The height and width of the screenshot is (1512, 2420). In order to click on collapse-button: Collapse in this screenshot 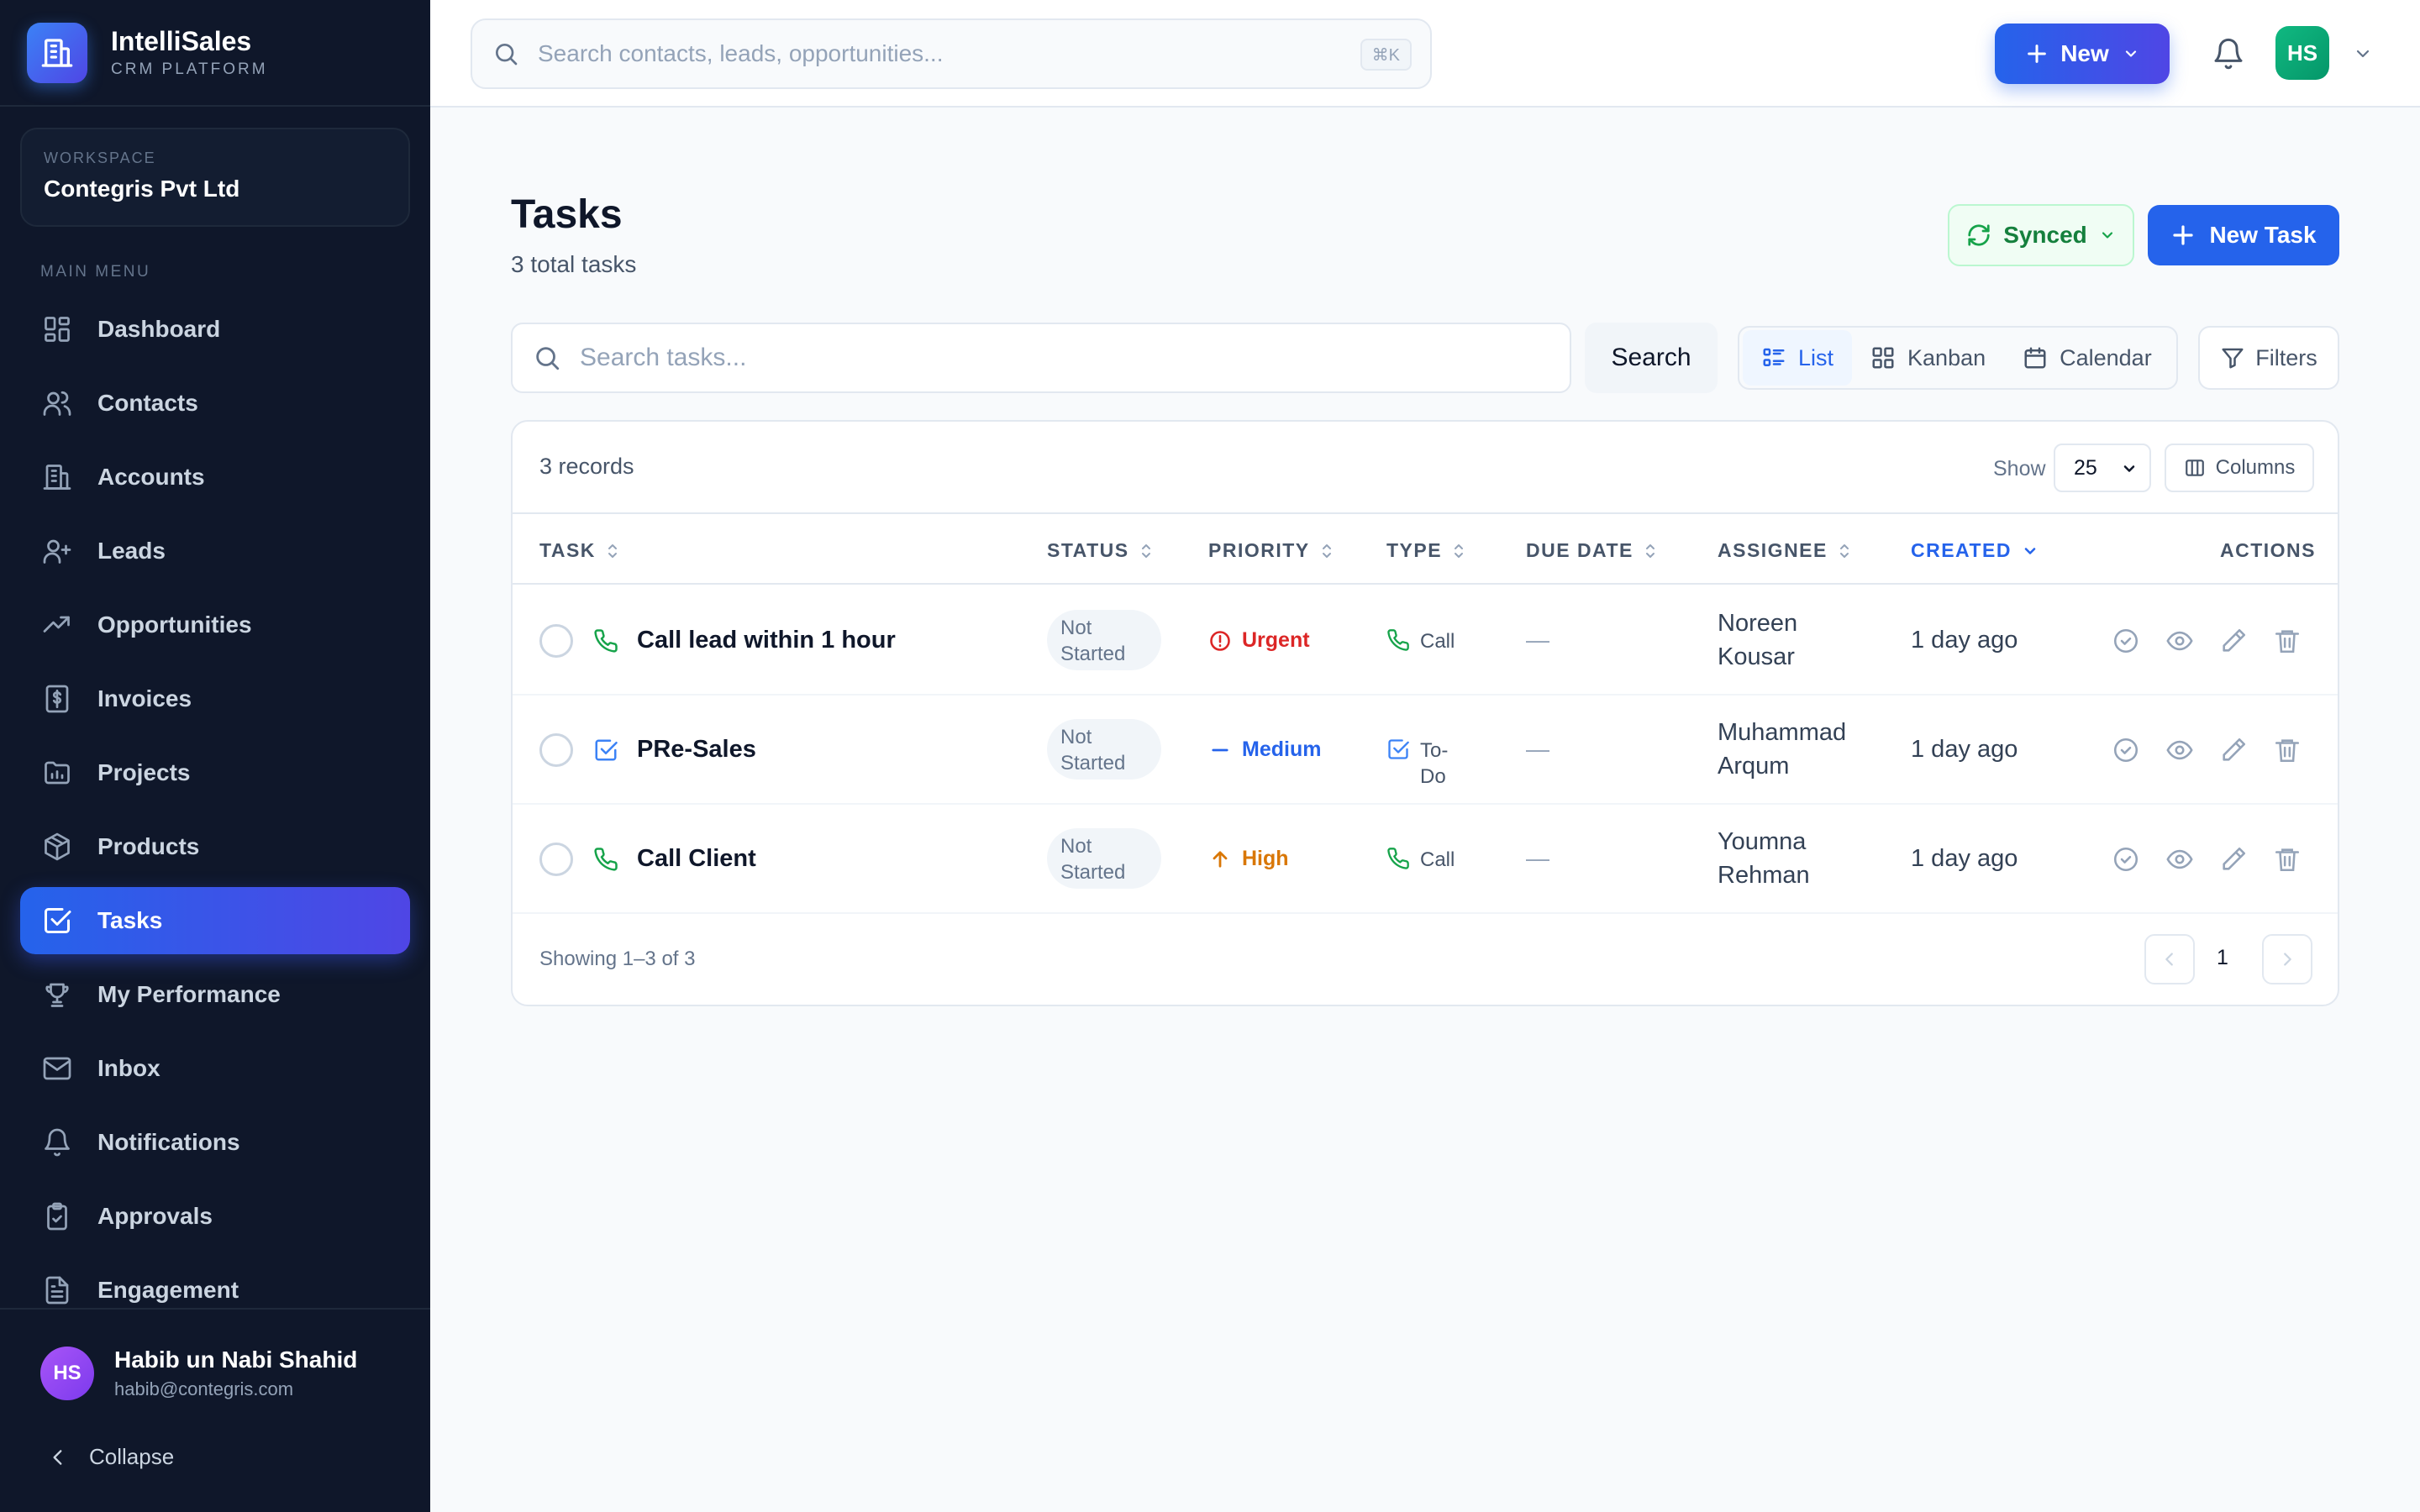, I will do `click(110, 1457)`.